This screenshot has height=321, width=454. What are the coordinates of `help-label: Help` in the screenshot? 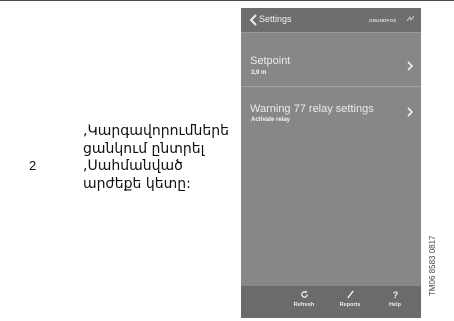 It's located at (395, 305).